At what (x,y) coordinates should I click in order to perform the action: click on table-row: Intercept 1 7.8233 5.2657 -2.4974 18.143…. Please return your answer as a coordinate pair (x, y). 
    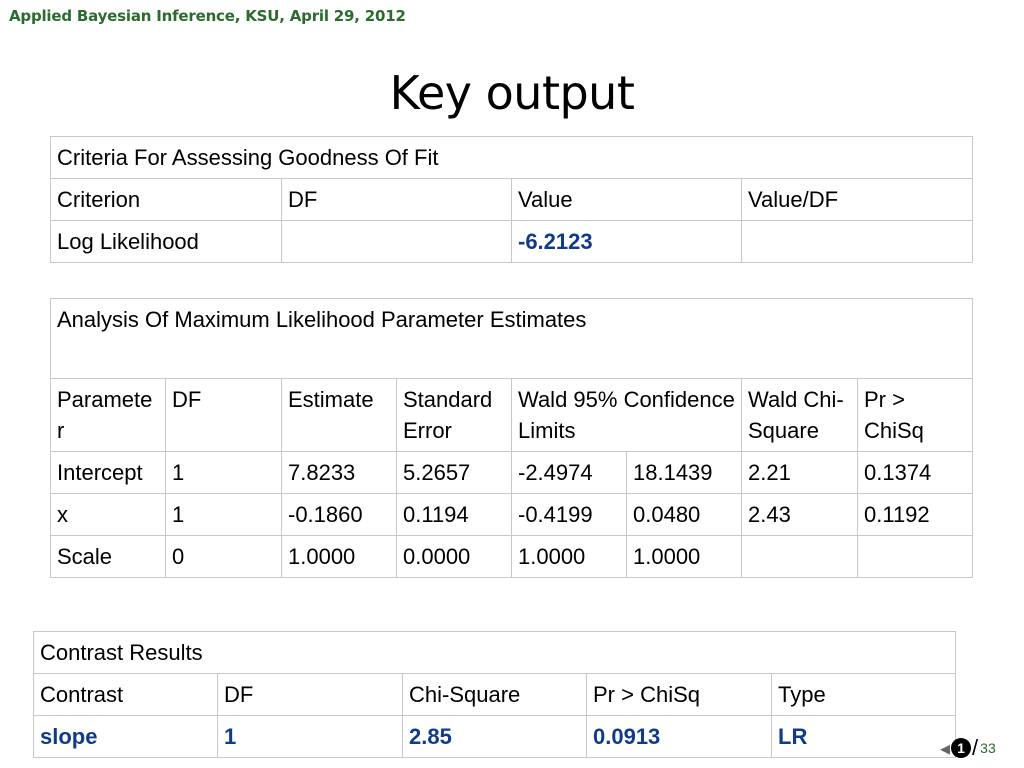
    Looking at the image, I should click on (512, 472).